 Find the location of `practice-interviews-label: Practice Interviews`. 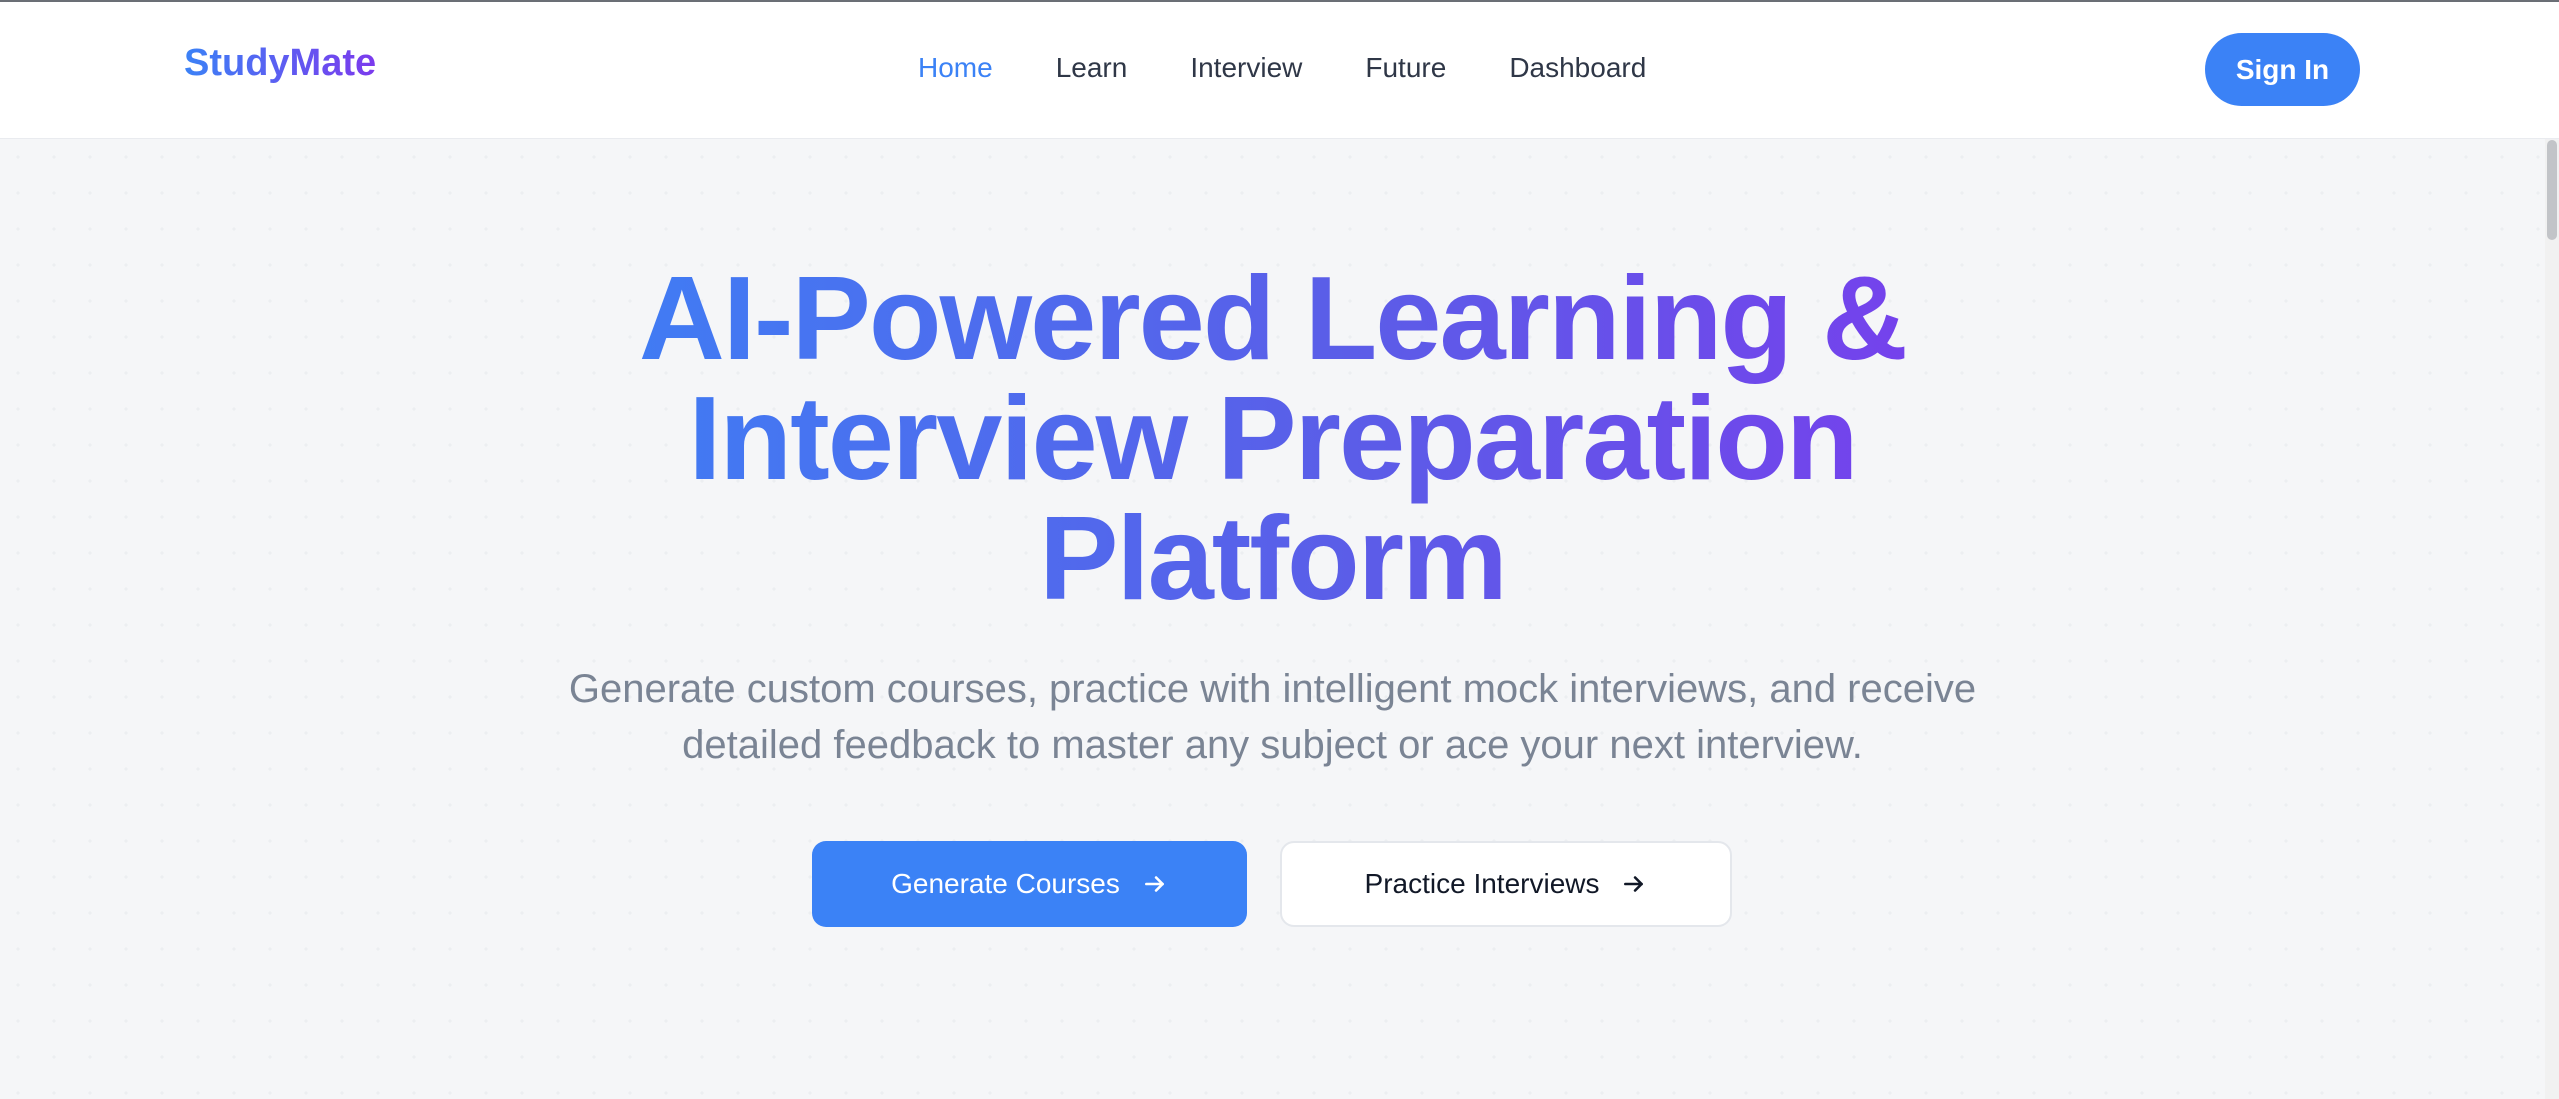

practice-interviews-label: Practice Interviews is located at coordinates (1482, 883).